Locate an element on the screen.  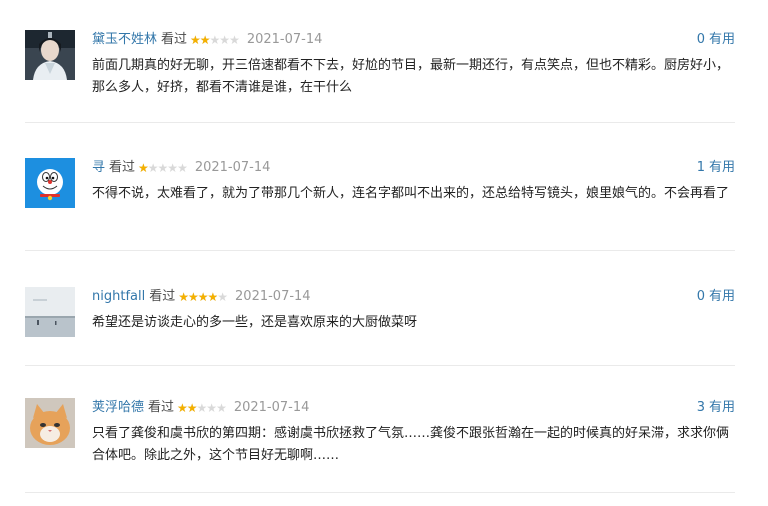
username-link: nightfall is located at coordinates (118, 296).